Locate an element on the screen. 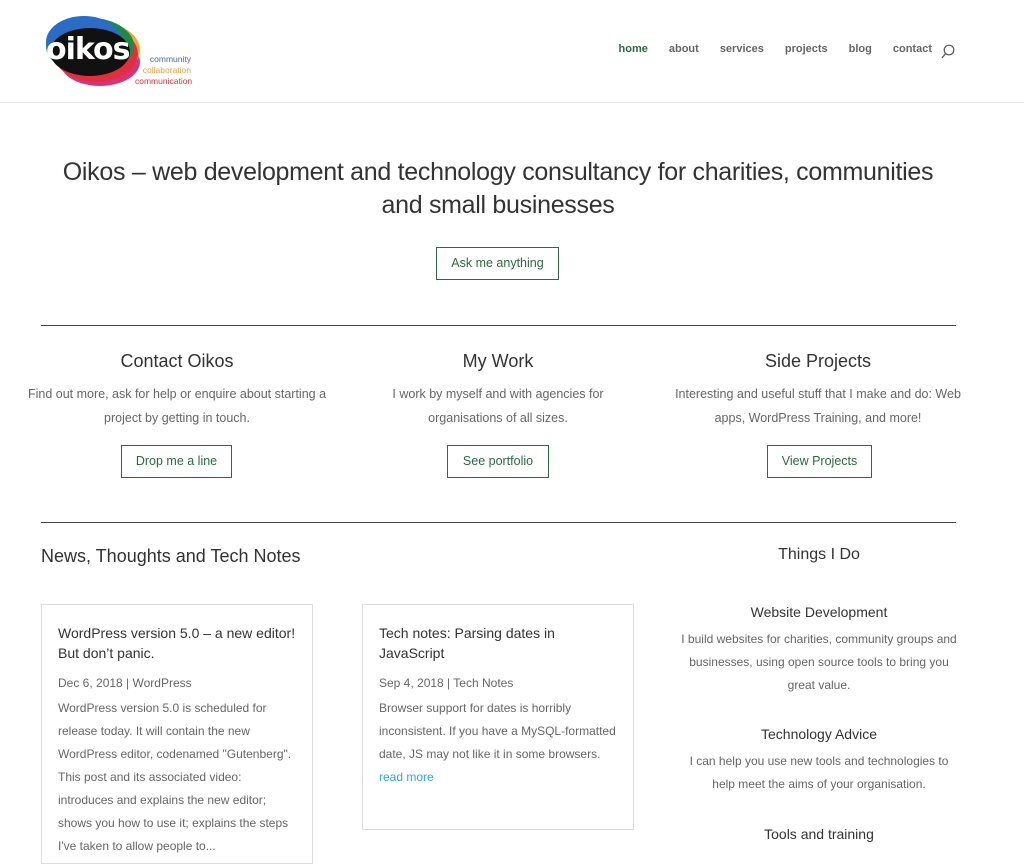 This screenshot has width=1024, height=864. nav-projects: projects is located at coordinates (806, 49).